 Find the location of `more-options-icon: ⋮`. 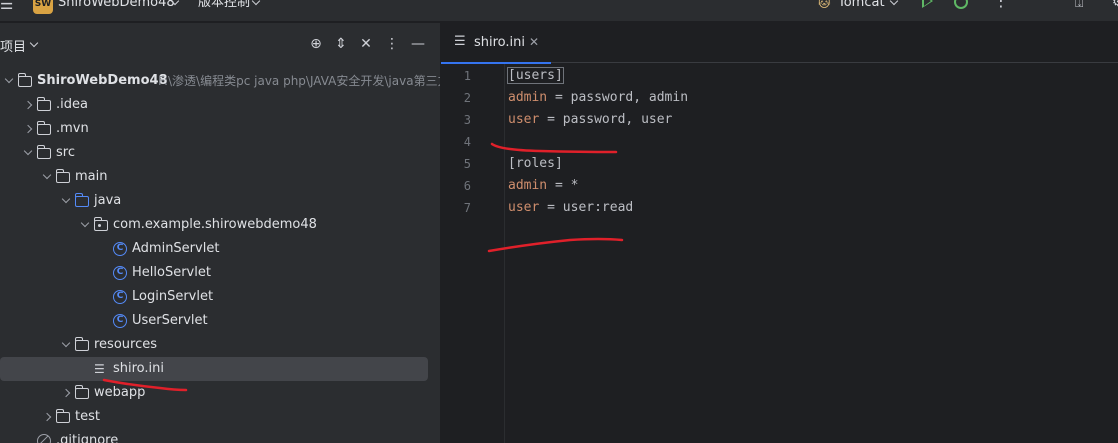

more-options-icon: ⋮ is located at coordinates (392, 44).